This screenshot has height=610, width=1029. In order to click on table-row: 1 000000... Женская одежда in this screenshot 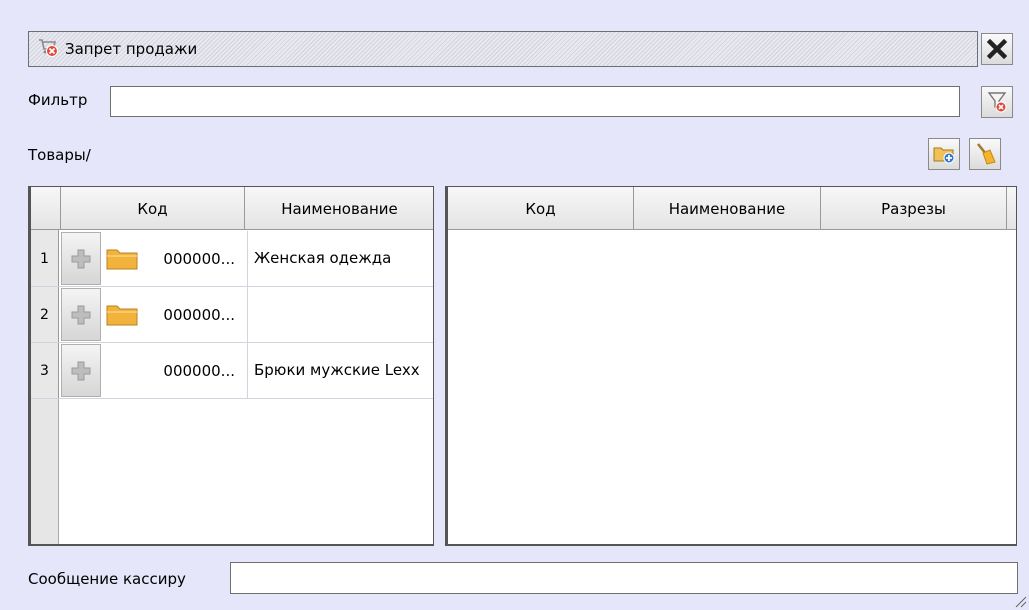, I will do `click(232, 259)`.